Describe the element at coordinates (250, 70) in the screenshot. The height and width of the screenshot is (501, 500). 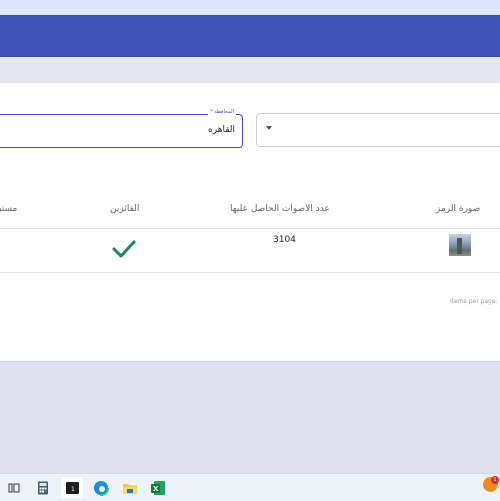
I see `page-subheader` at that location.